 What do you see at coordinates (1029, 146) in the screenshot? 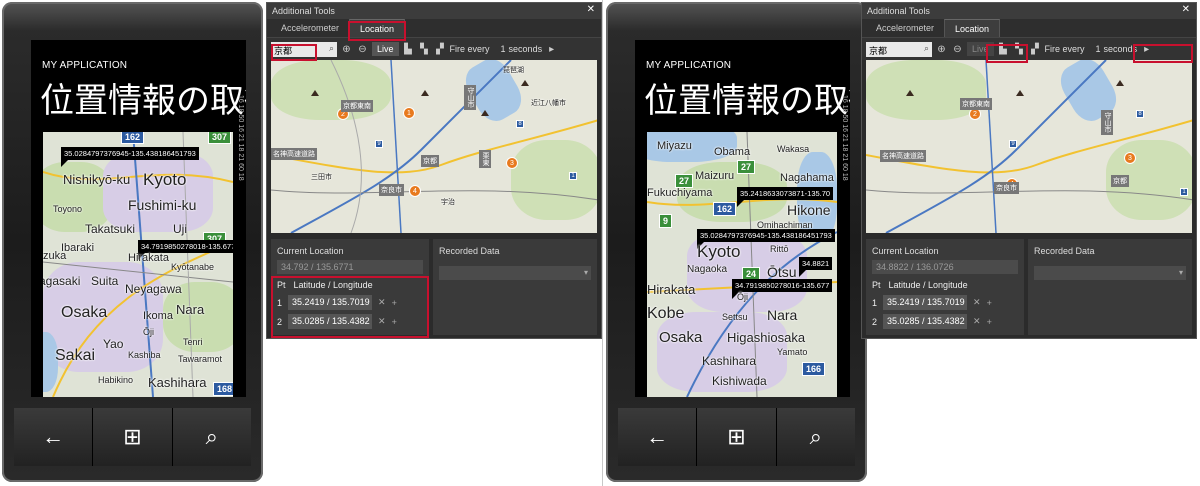
I see `location-map: 1 2 3 4 京都東南 名神高速道路 奈良市 京都 守山市 8 9 1` at bounding box center [1029, 146].